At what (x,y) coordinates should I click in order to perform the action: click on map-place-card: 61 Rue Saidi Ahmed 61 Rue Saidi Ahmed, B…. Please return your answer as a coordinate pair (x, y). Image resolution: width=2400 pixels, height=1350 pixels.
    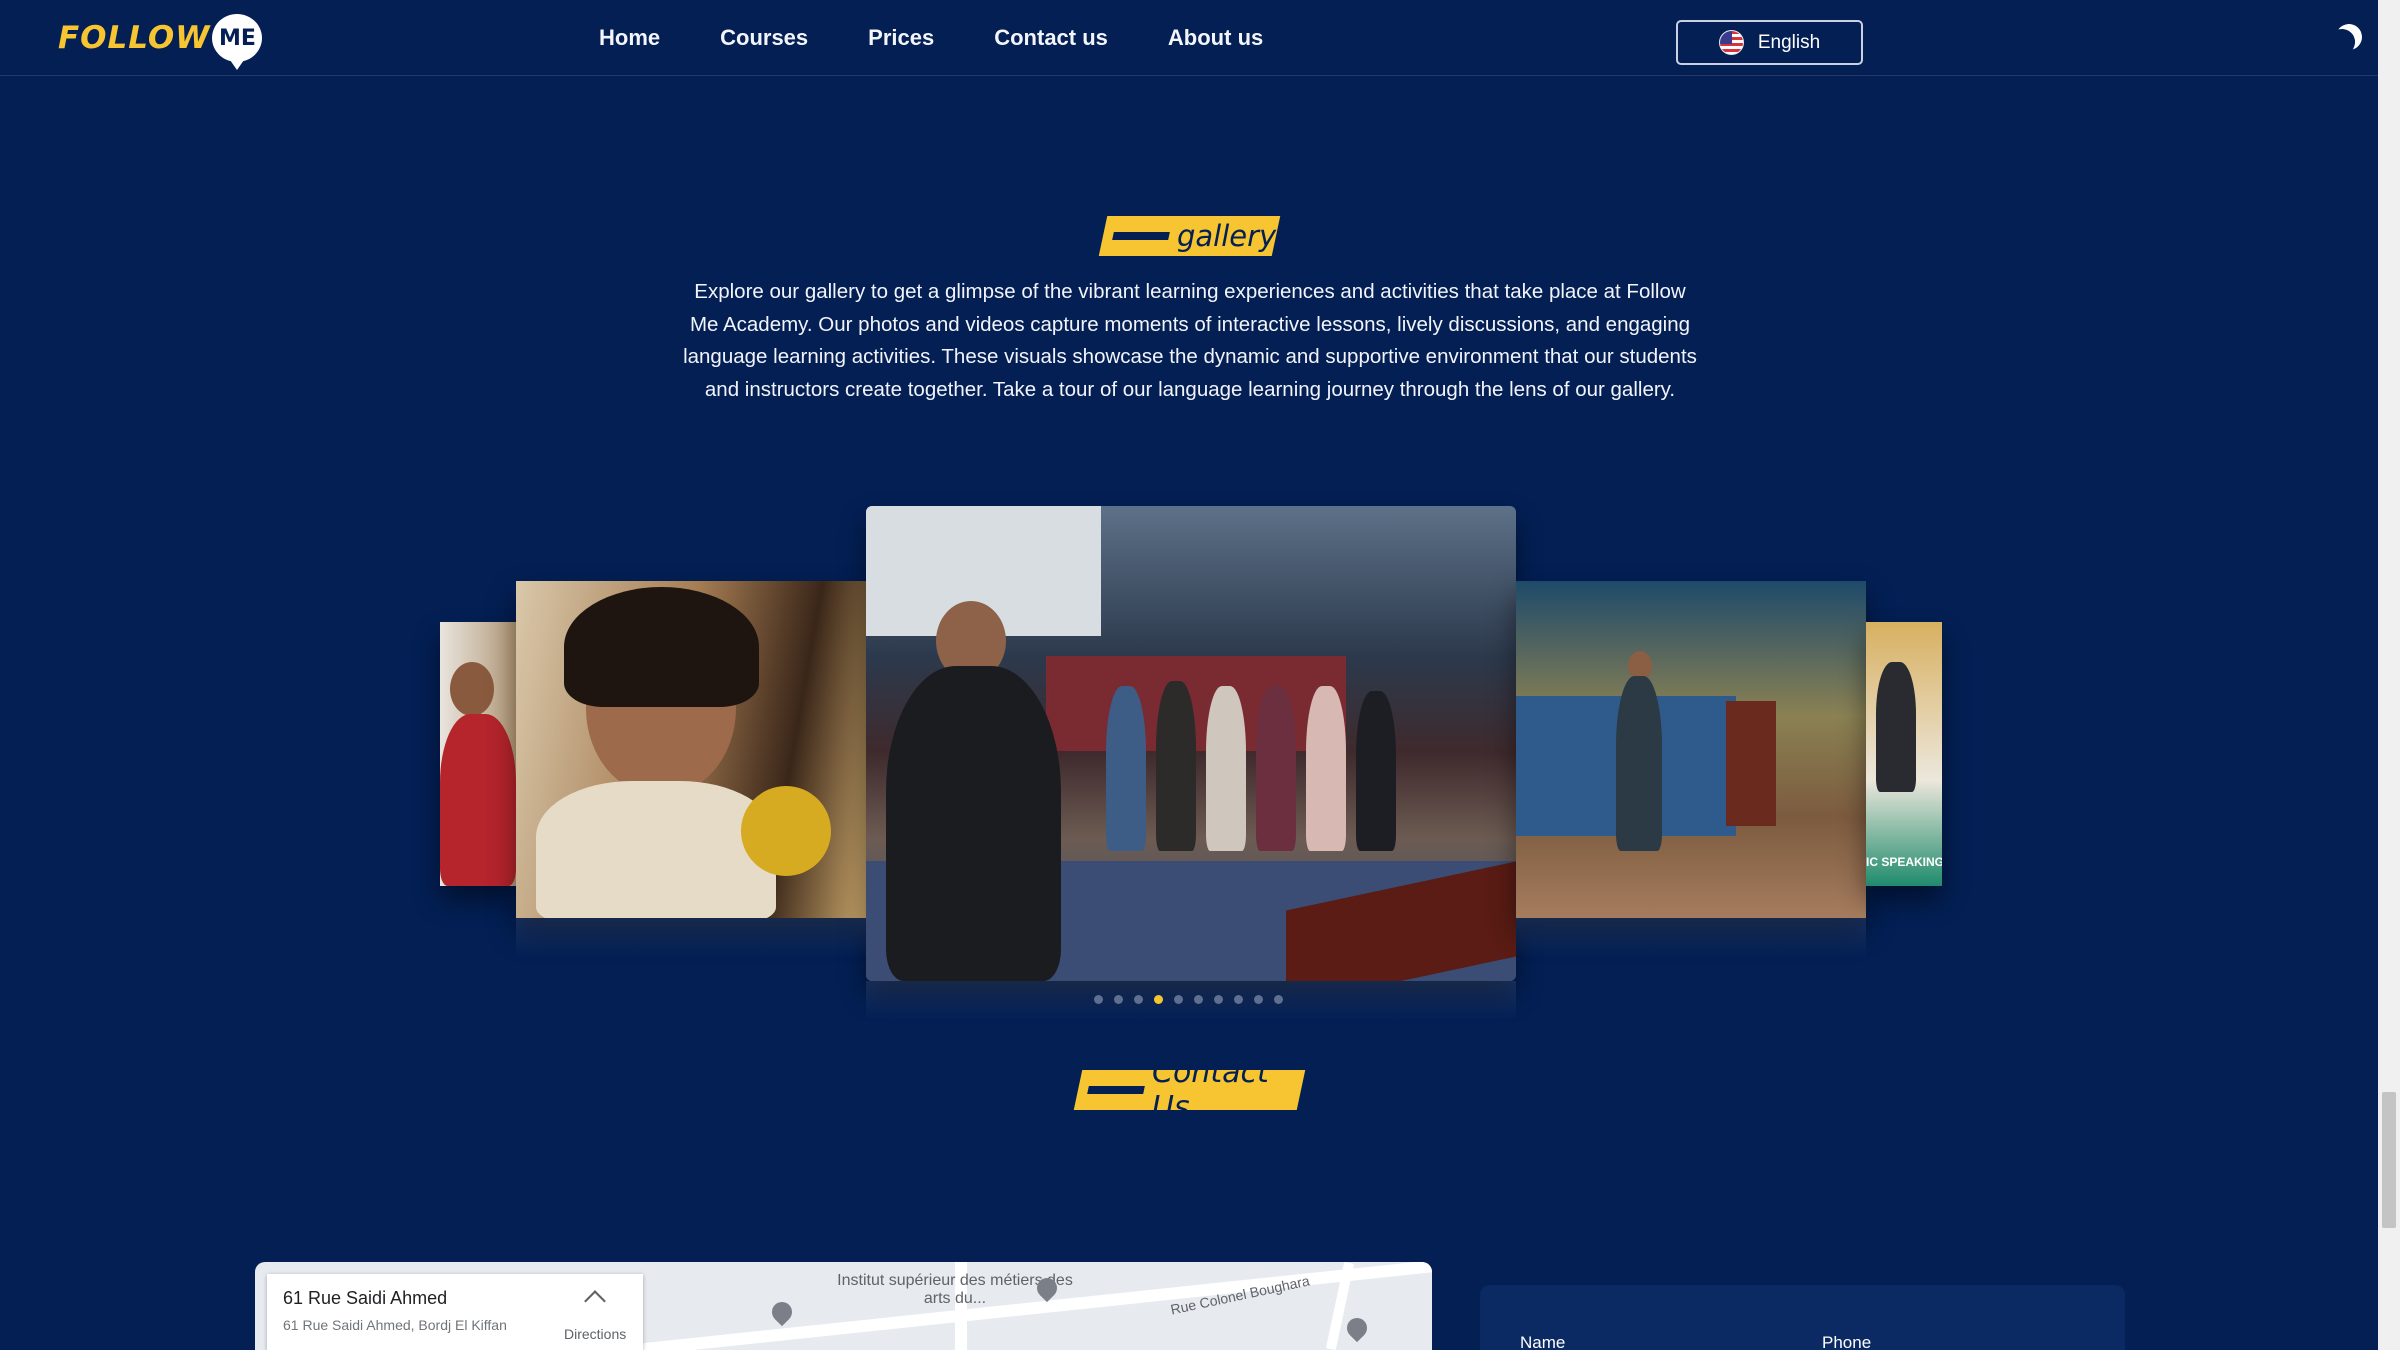
    Looking at the image, I should click on (455, 1312).